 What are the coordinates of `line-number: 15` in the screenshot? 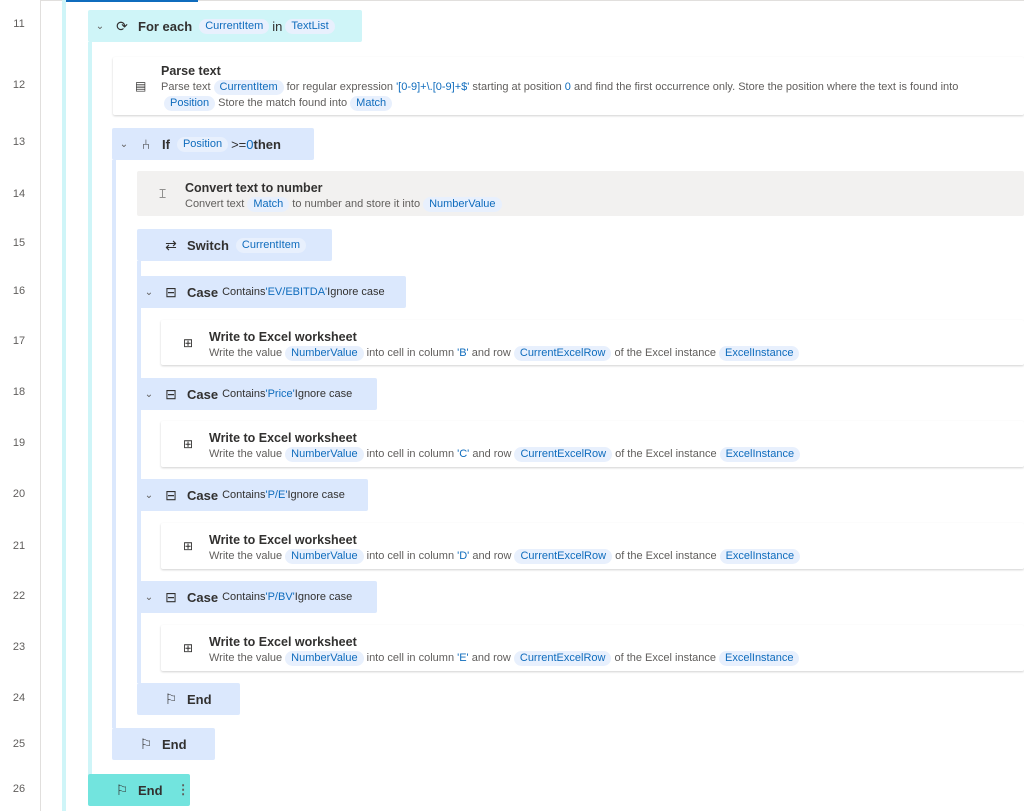 It's located at (19, 243).